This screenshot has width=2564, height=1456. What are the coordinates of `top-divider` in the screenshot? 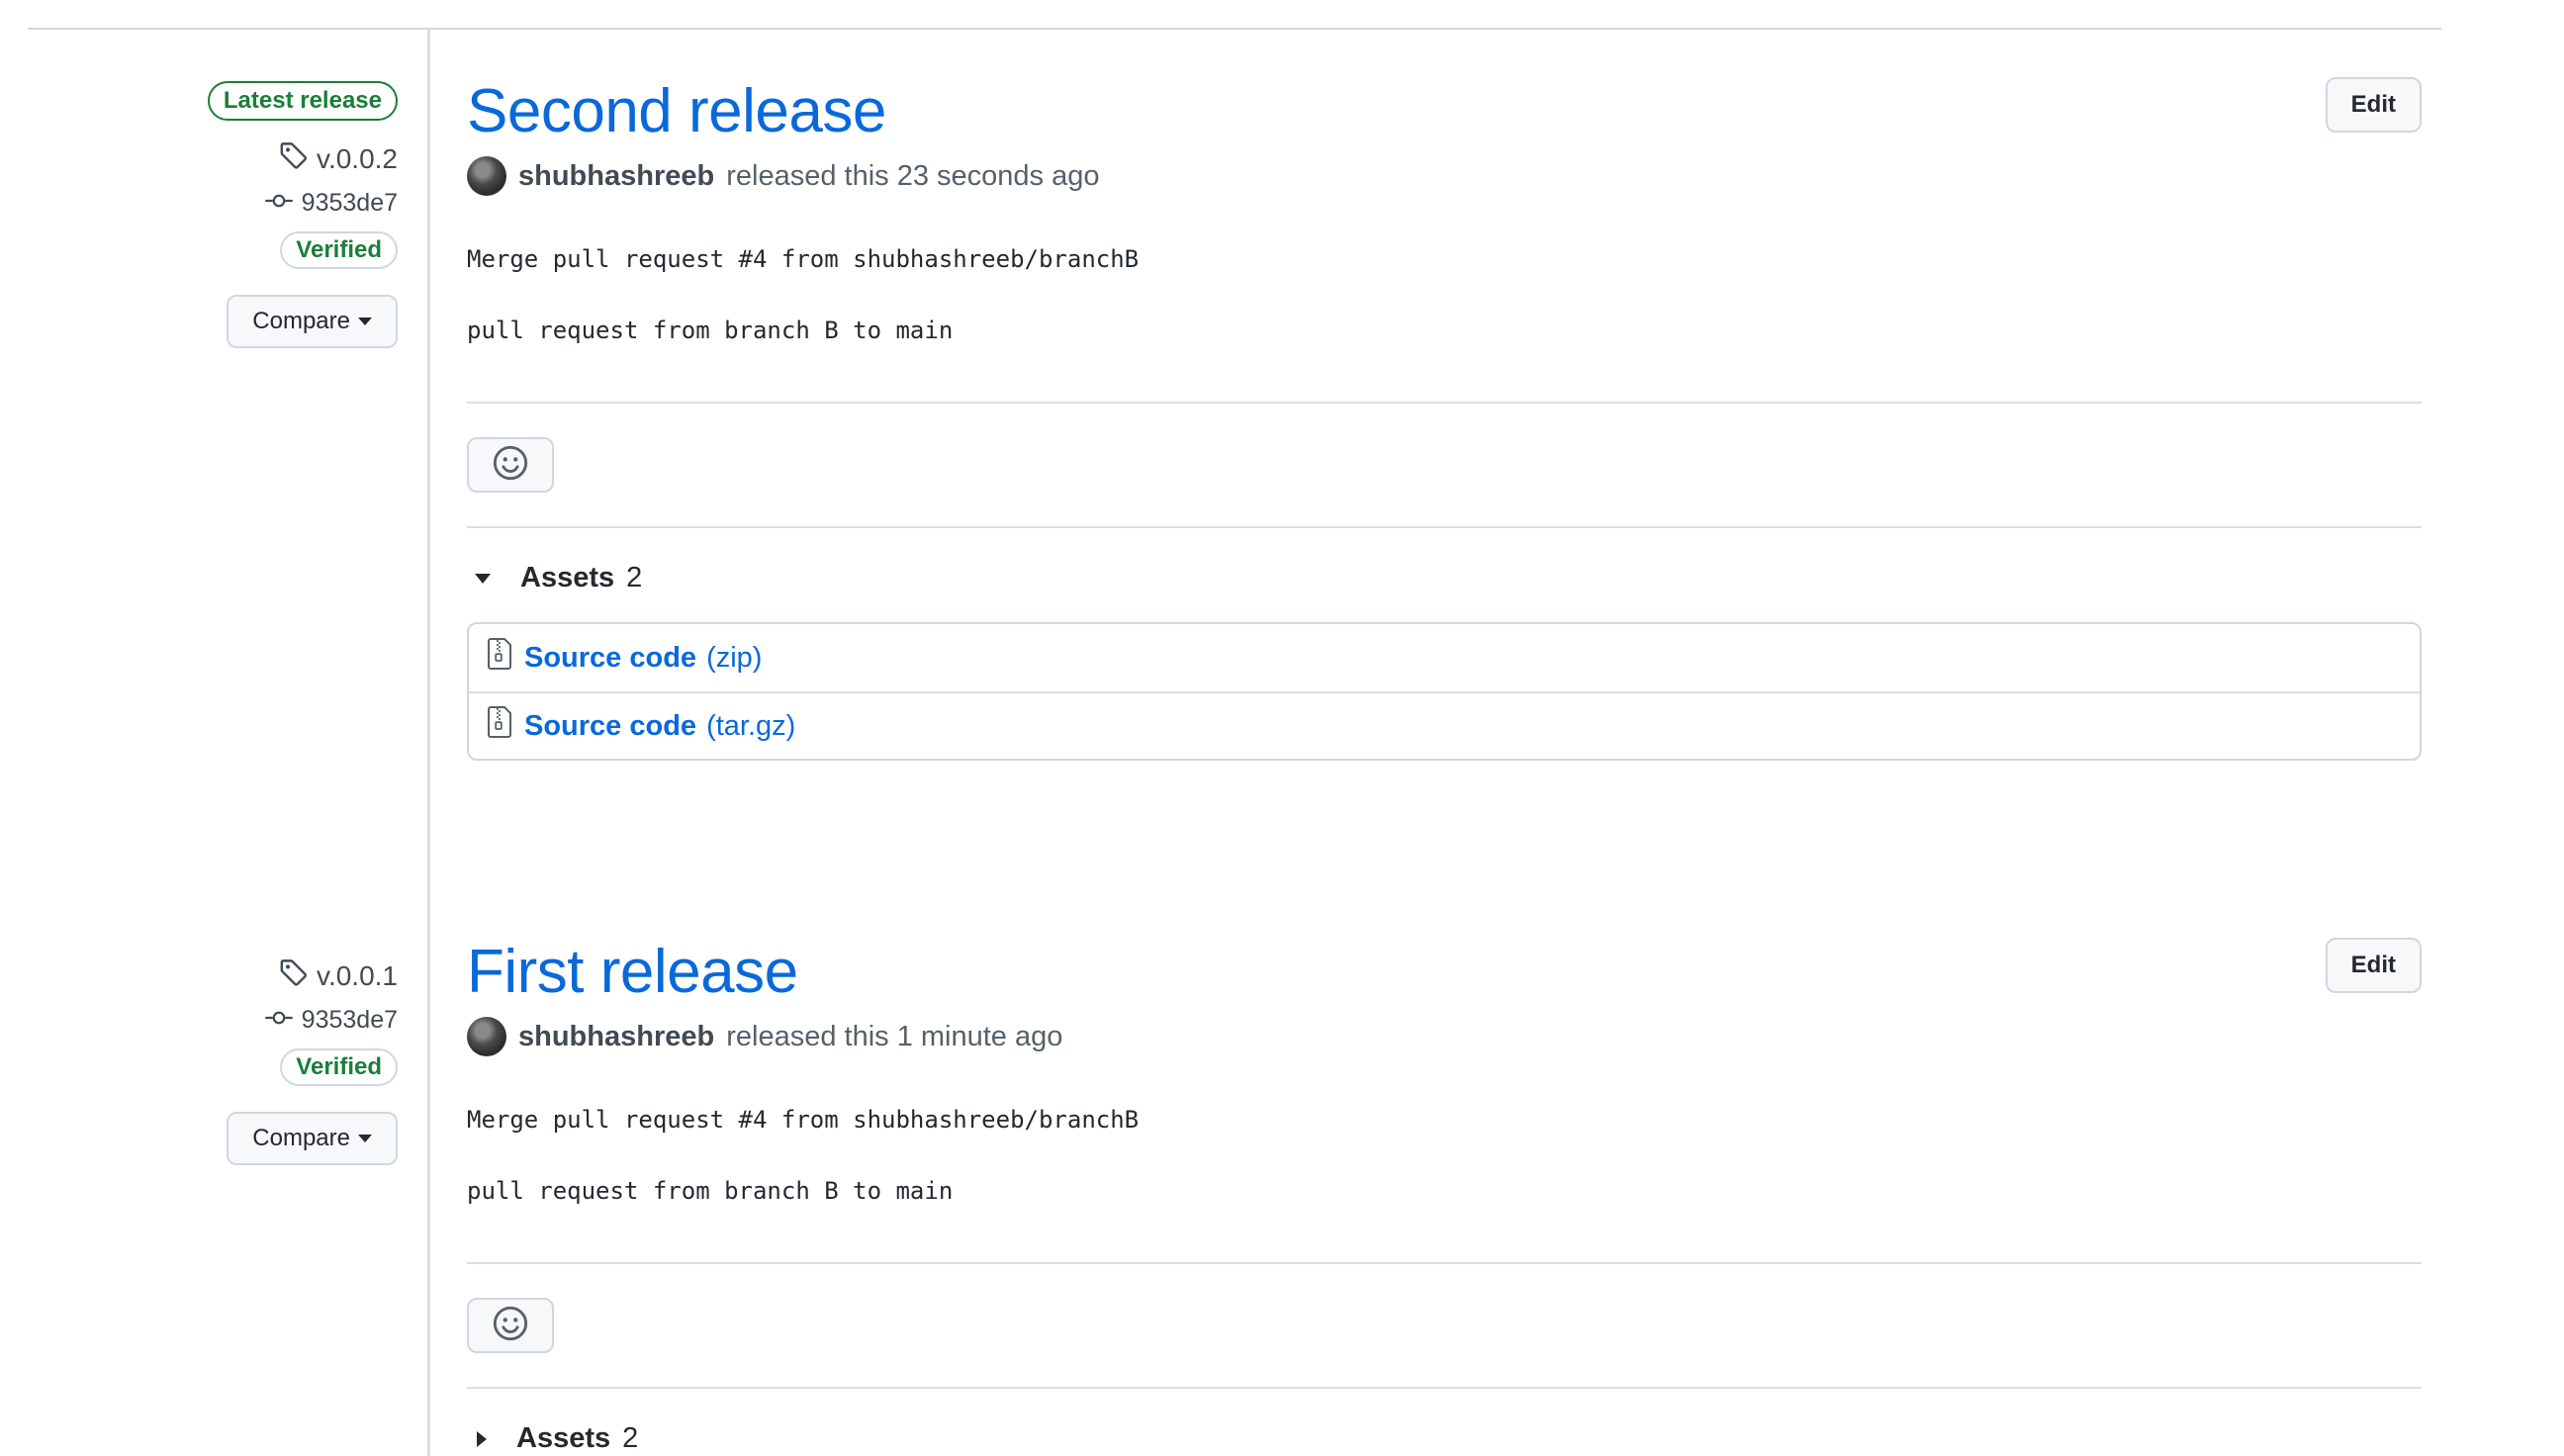 It's located at (1234, 29).